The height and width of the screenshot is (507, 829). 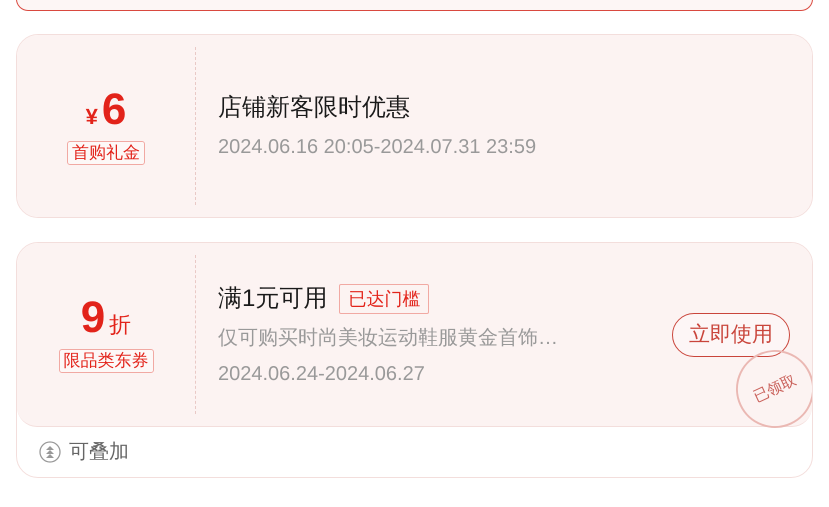 I want to click on validity-period: 2024.06.24-2024.06.27, so click(x=322, y=374).